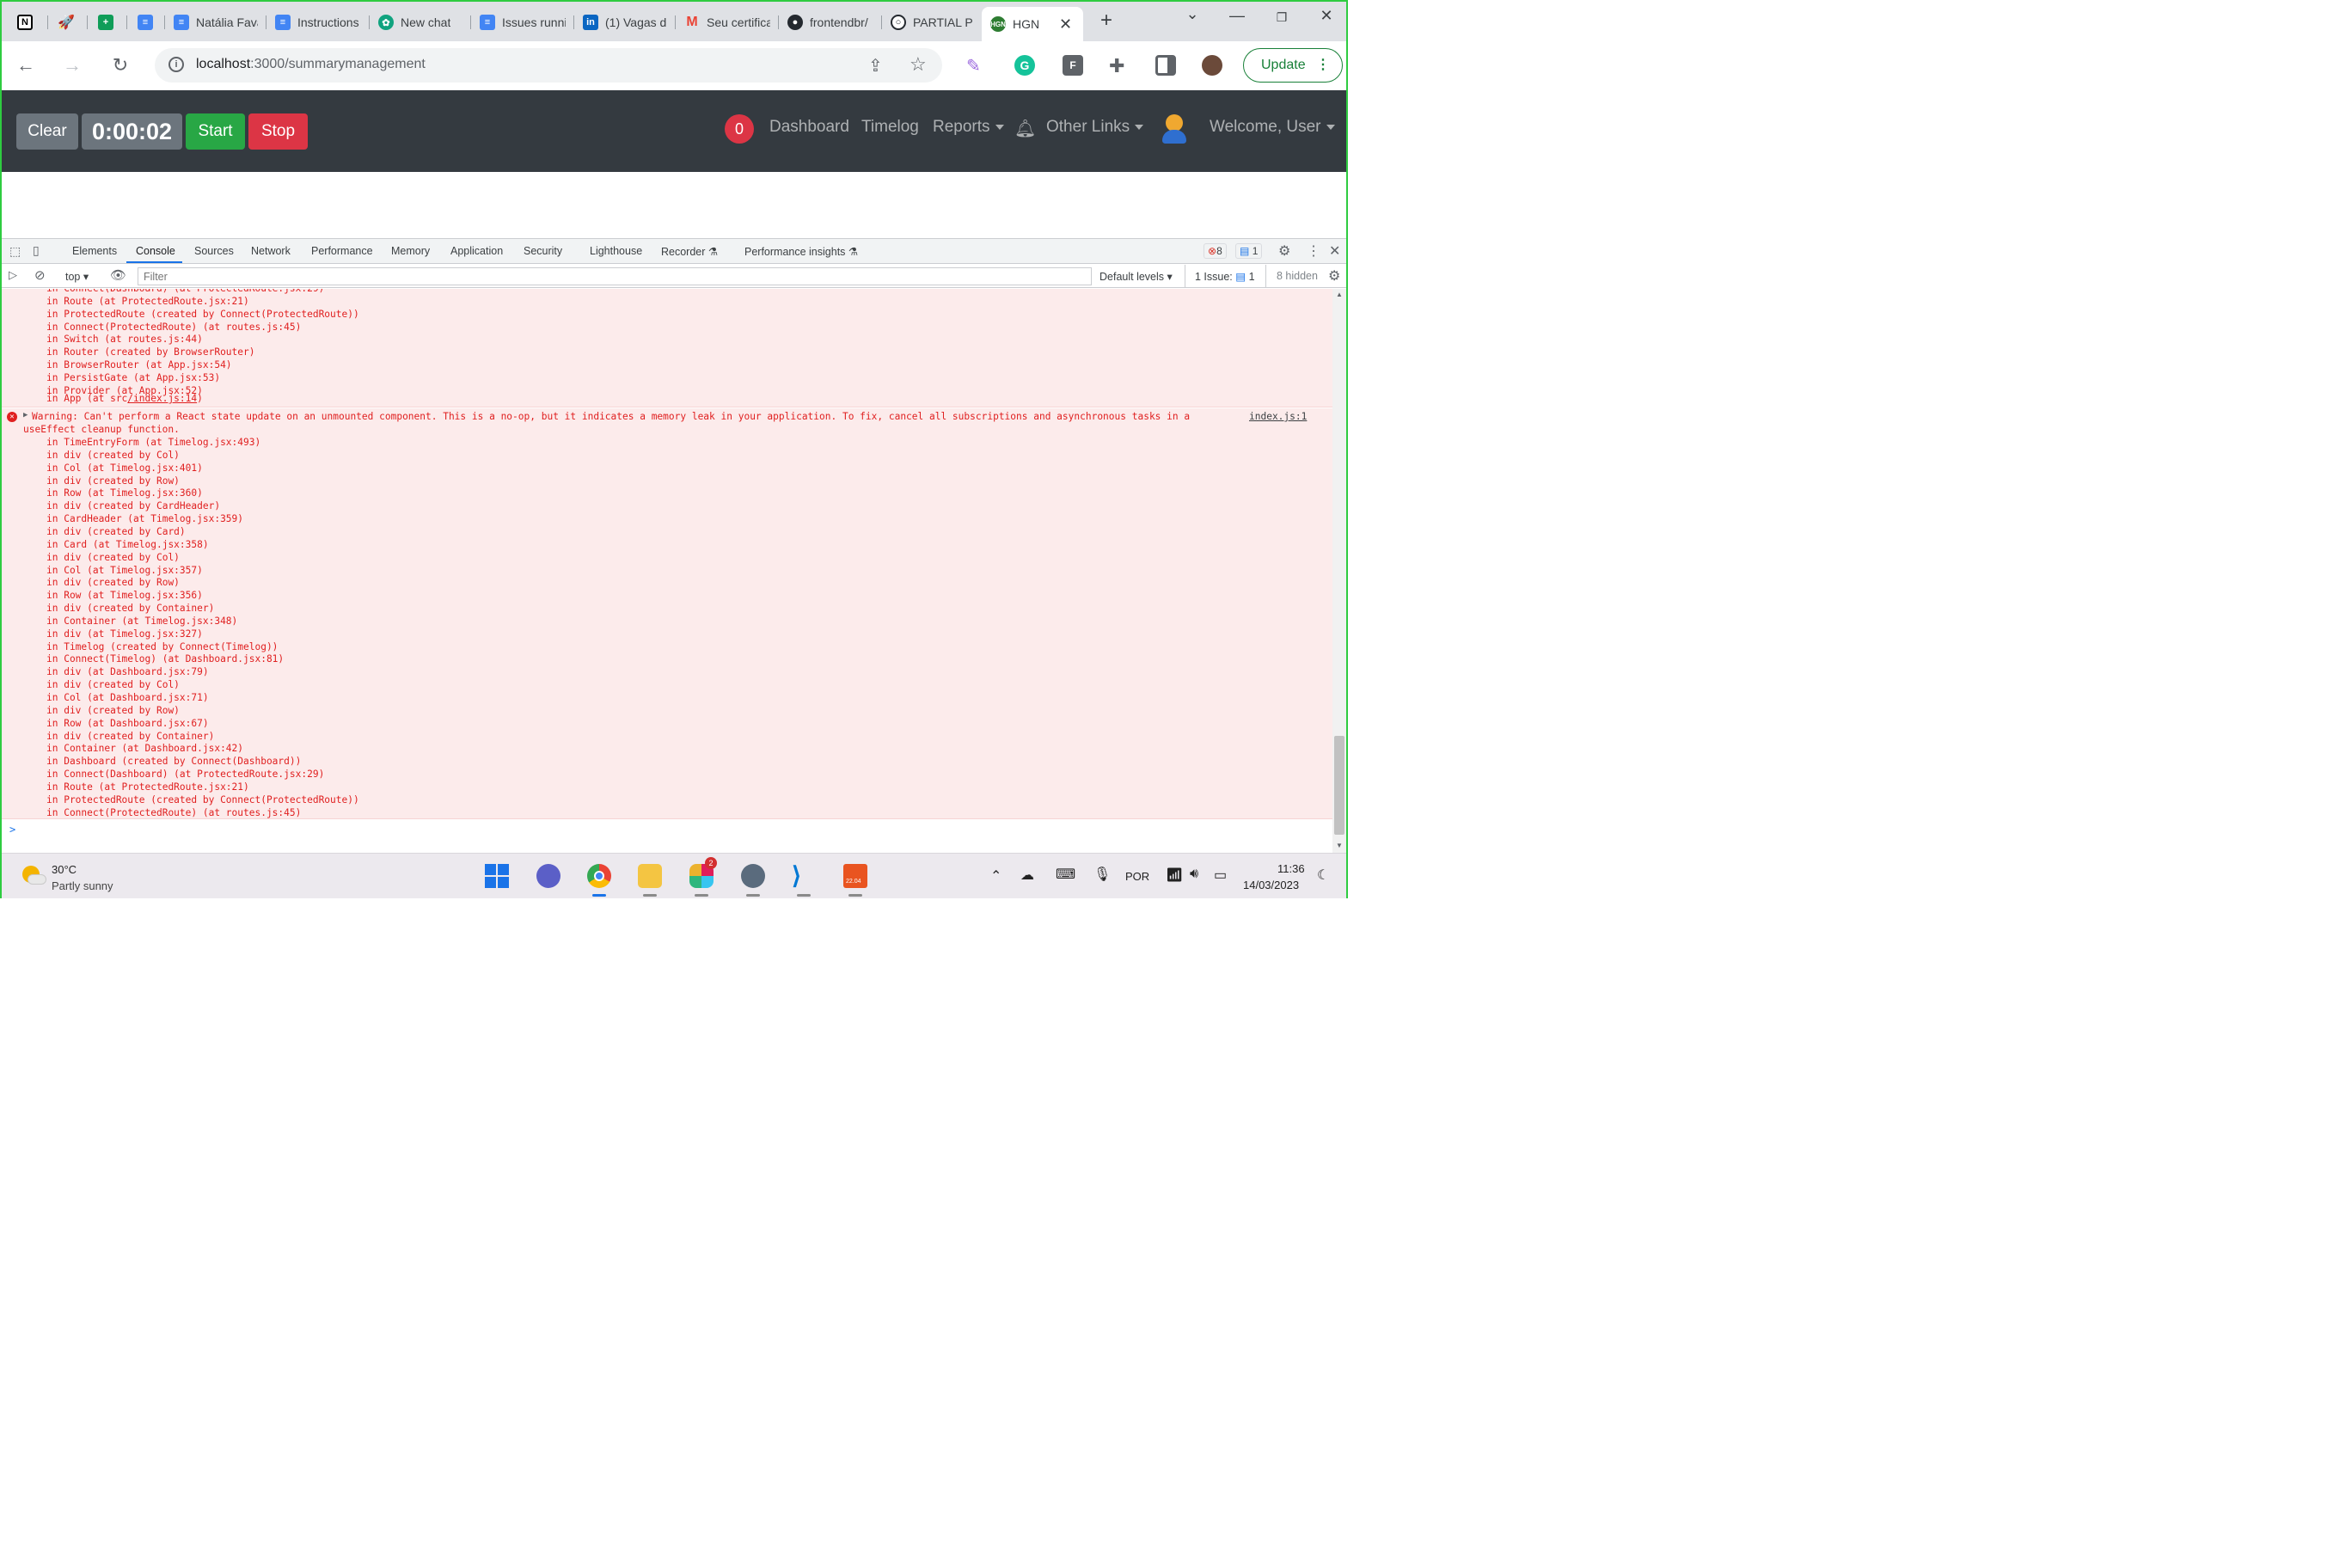 The width and height of the screenshot is (2352, 1568). I want to click on do-not-disturb-moon-icon: ☾, so click(1323, 875).